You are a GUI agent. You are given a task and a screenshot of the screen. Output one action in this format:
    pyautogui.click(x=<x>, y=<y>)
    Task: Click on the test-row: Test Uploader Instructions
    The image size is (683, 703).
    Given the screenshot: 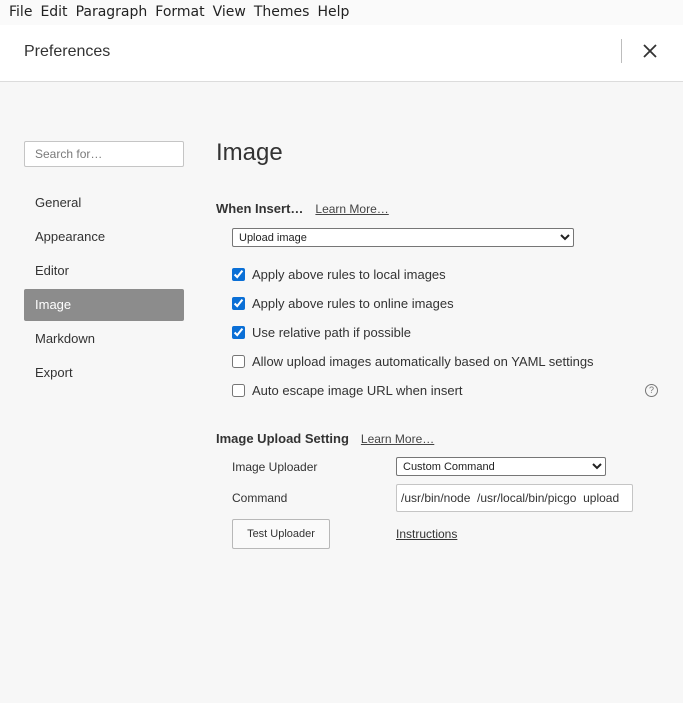 What is the action you would take?
    pyautogui.click(x=344, y=534)
    